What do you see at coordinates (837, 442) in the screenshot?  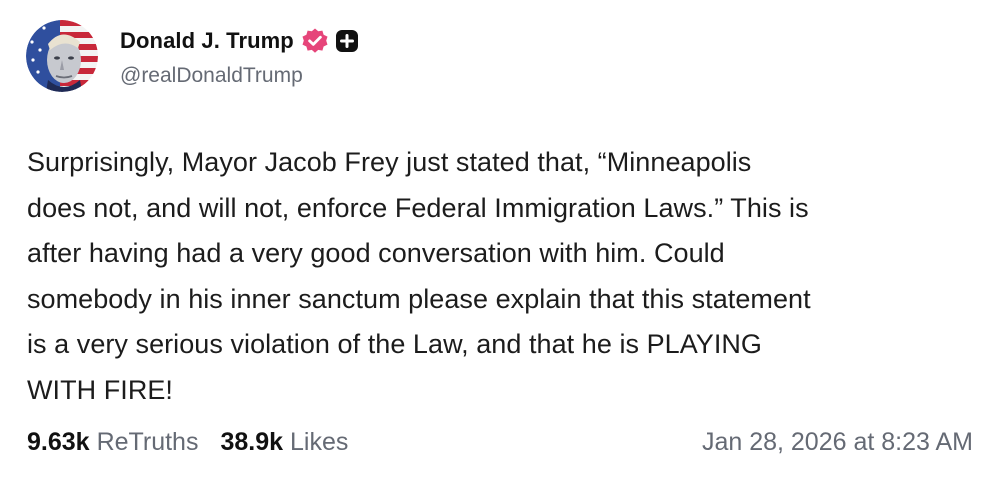 I see `post-timestamp: Jan 28, 2026 at 8:23 AM` at bounding box center [837, 442].